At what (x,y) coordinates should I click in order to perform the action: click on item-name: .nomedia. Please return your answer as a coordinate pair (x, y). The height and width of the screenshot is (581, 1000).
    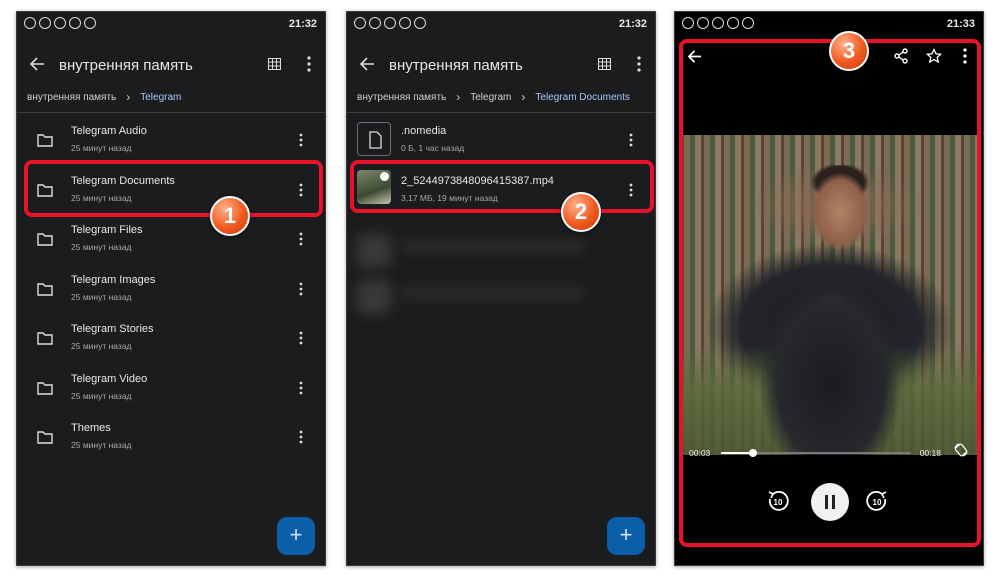
    Looking at the image, I should click on (424, 131).